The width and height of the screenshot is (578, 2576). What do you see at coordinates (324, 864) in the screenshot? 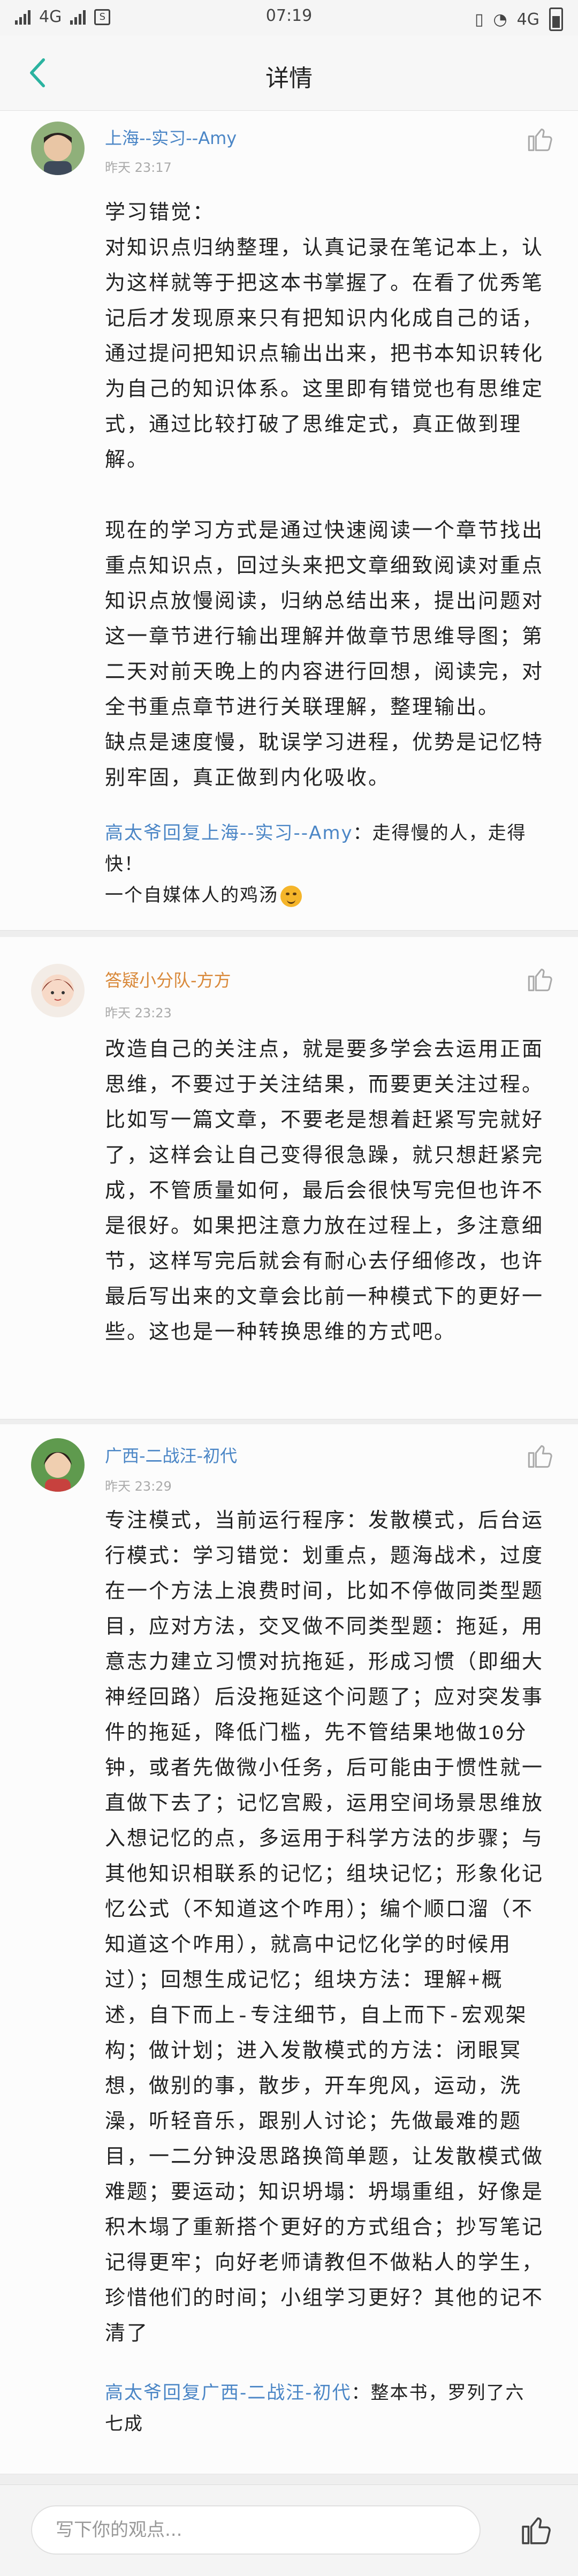
I see `reply: 高太爷回复上海--实习--Amy：走得慢的人，走得快！ 一个自媒体人的鸡汤` at bounding box center [324, 864].